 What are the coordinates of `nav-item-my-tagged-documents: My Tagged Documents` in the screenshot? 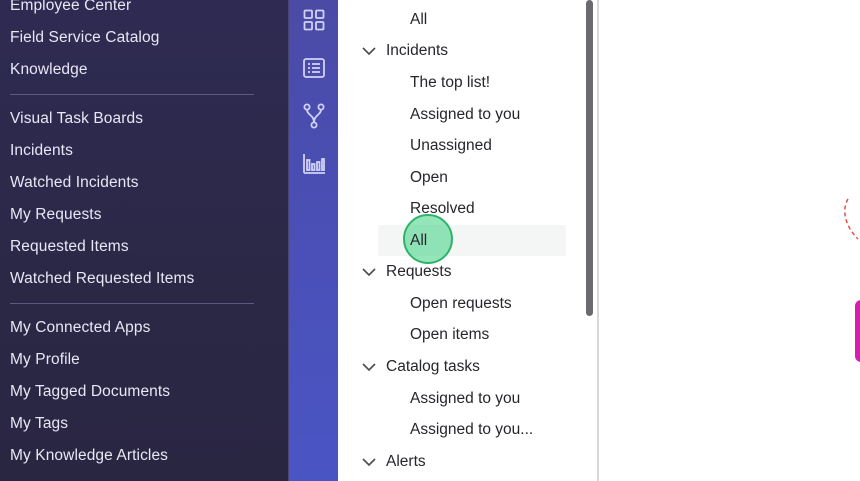 It's located at (90, 392).